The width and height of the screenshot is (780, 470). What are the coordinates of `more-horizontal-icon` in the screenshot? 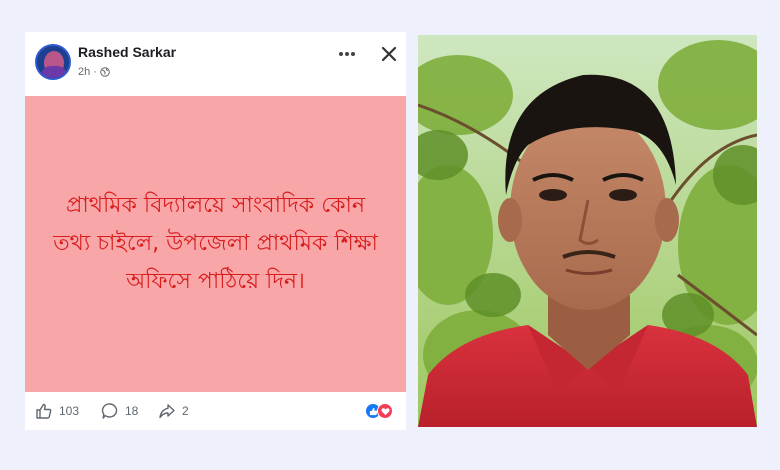 It's located at (347, 54).